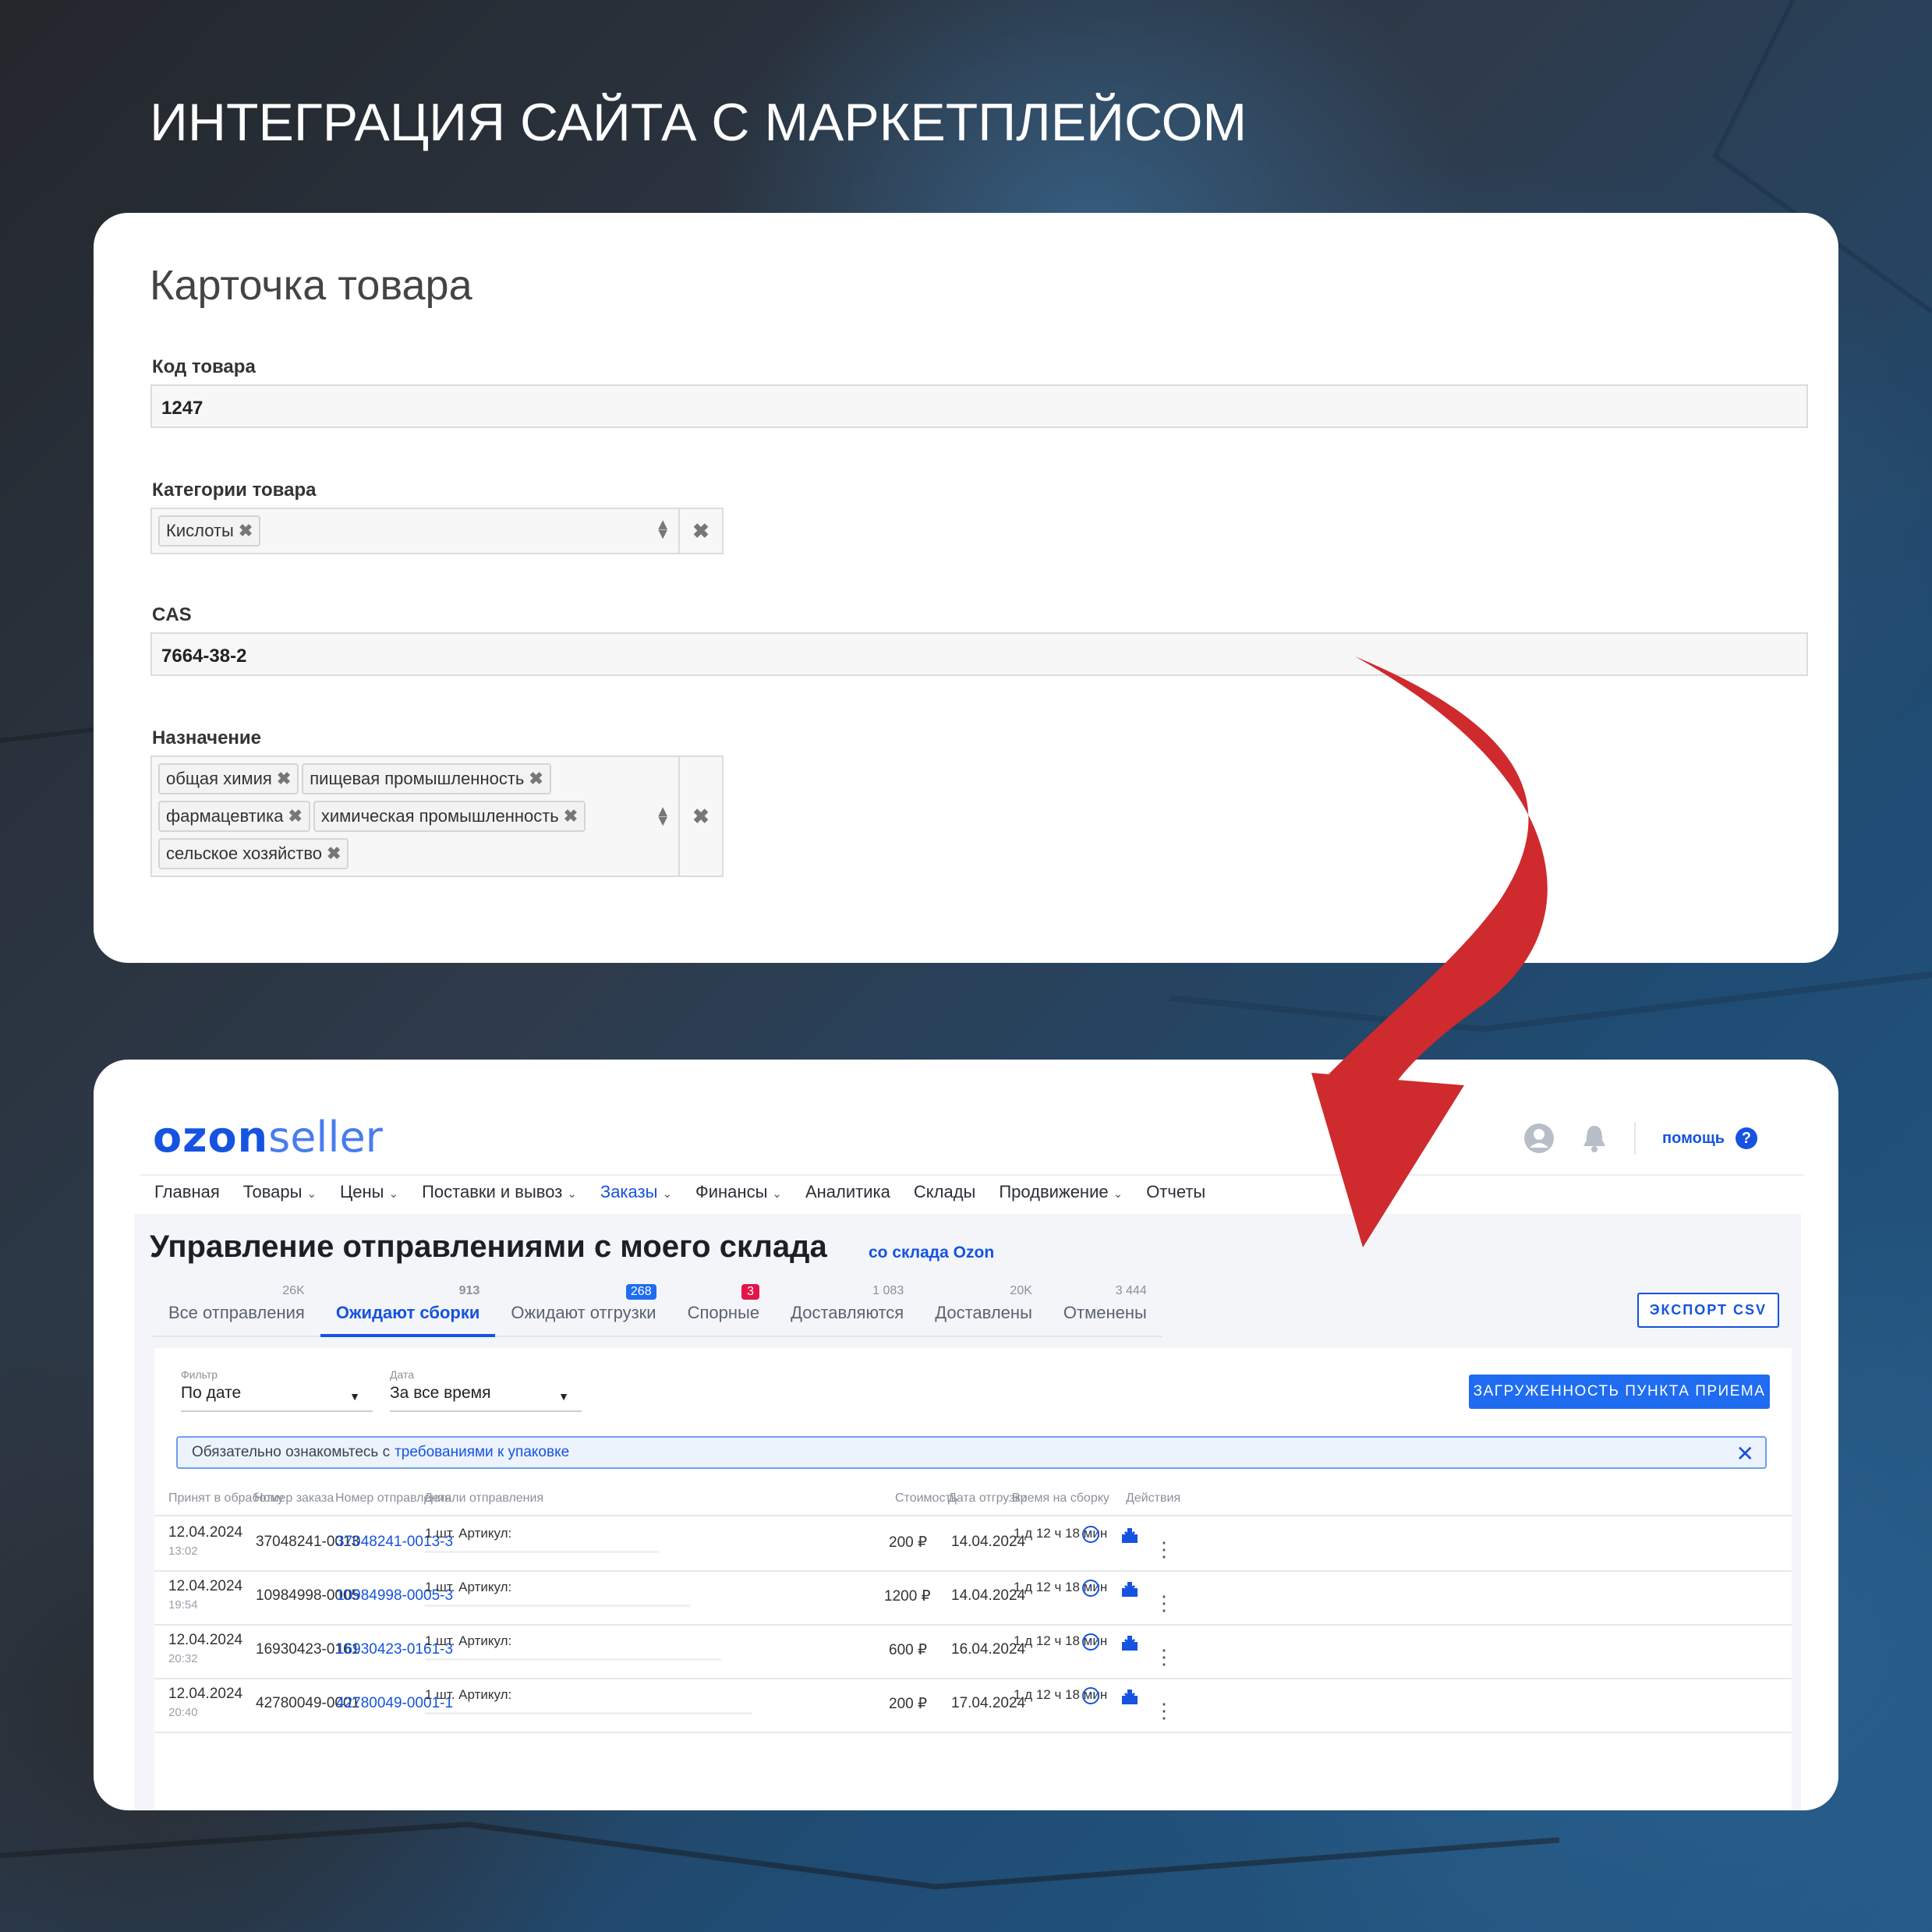  I want to click on tab-label: Доставляются, so click(847, 1312).